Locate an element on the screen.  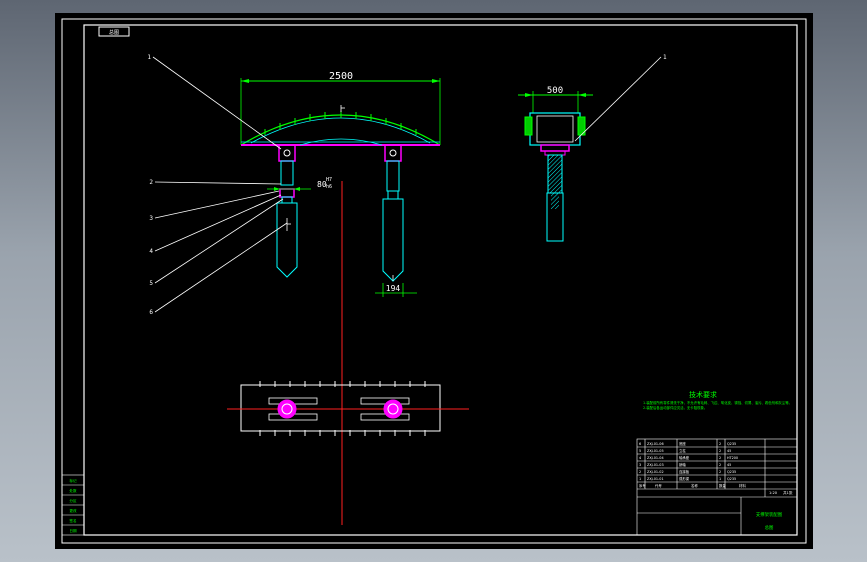
strip-cell-1: 标记 is located at coordinates (73, 480).